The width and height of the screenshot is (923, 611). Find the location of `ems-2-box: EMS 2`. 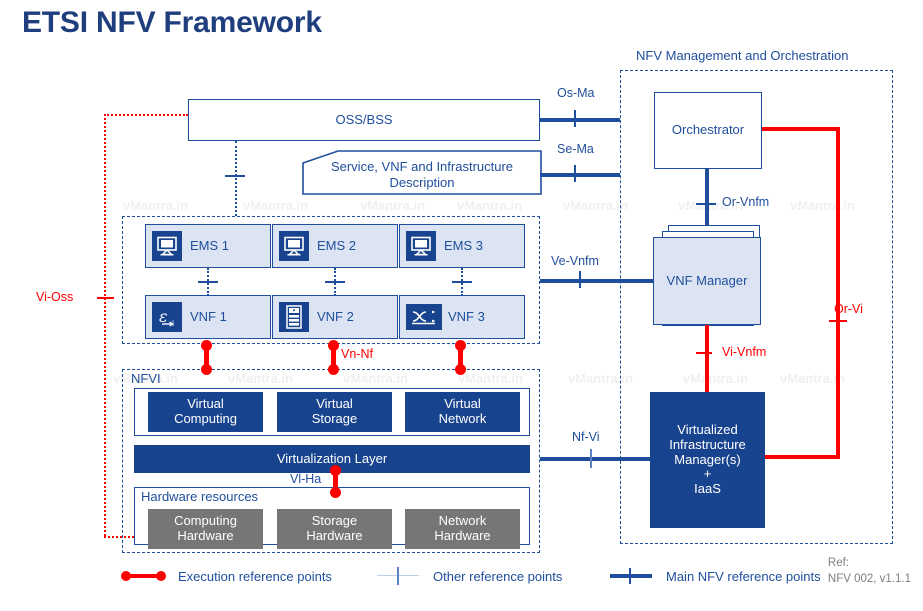

ems-2-box: EMS 2 is located at coordinates (335, 246).